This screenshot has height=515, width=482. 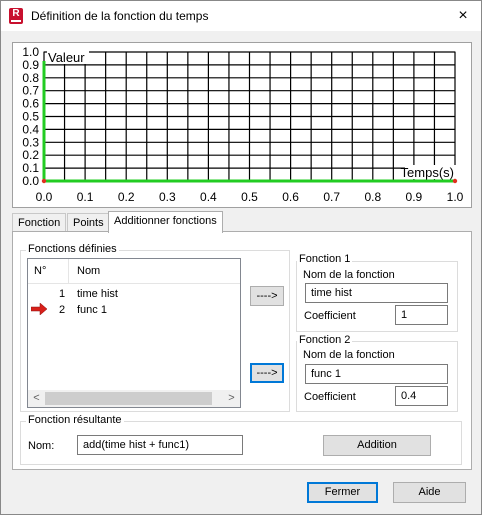 I want to click on app-logo-icon: R, so click(x=16, y=16).